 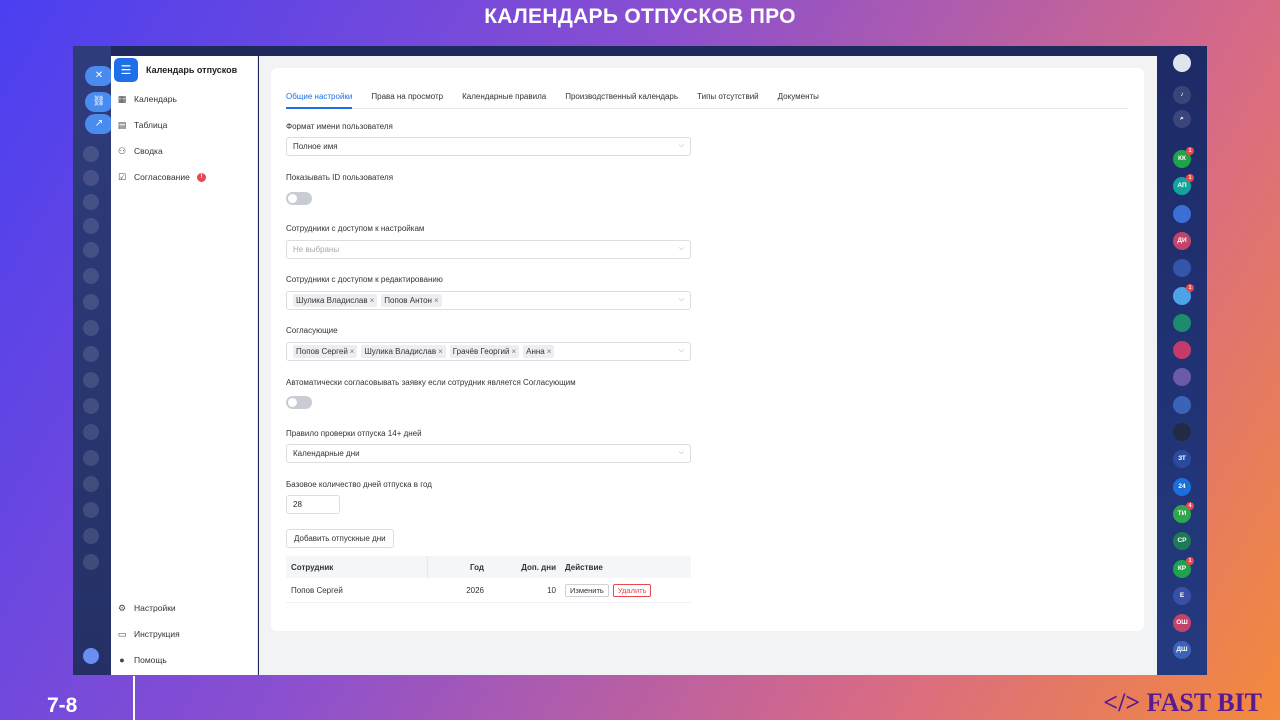 I want to click on link-icon: ⛓, so click(x=99, y=102).